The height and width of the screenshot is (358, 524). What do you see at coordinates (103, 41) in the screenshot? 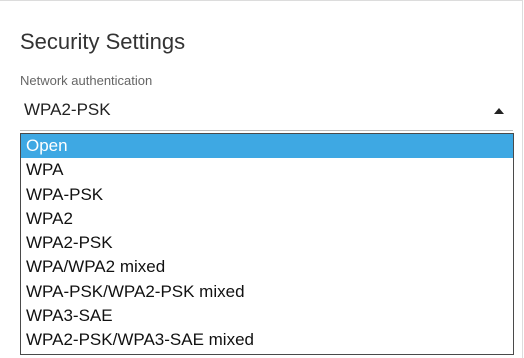
I see `page-title: Security Settings` at bounding box center [103, 41].